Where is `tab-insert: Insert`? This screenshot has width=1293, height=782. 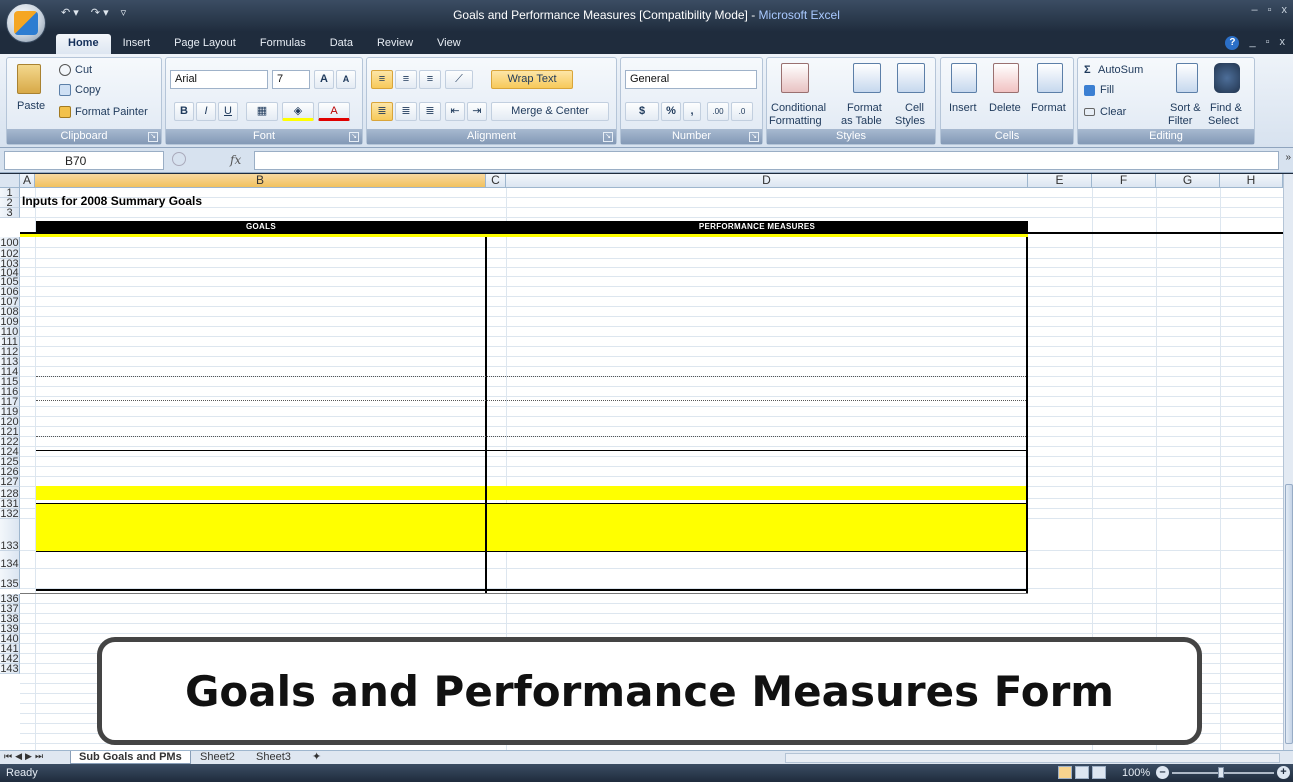 tab-insert: Insert is located at coordinates (137, 44).